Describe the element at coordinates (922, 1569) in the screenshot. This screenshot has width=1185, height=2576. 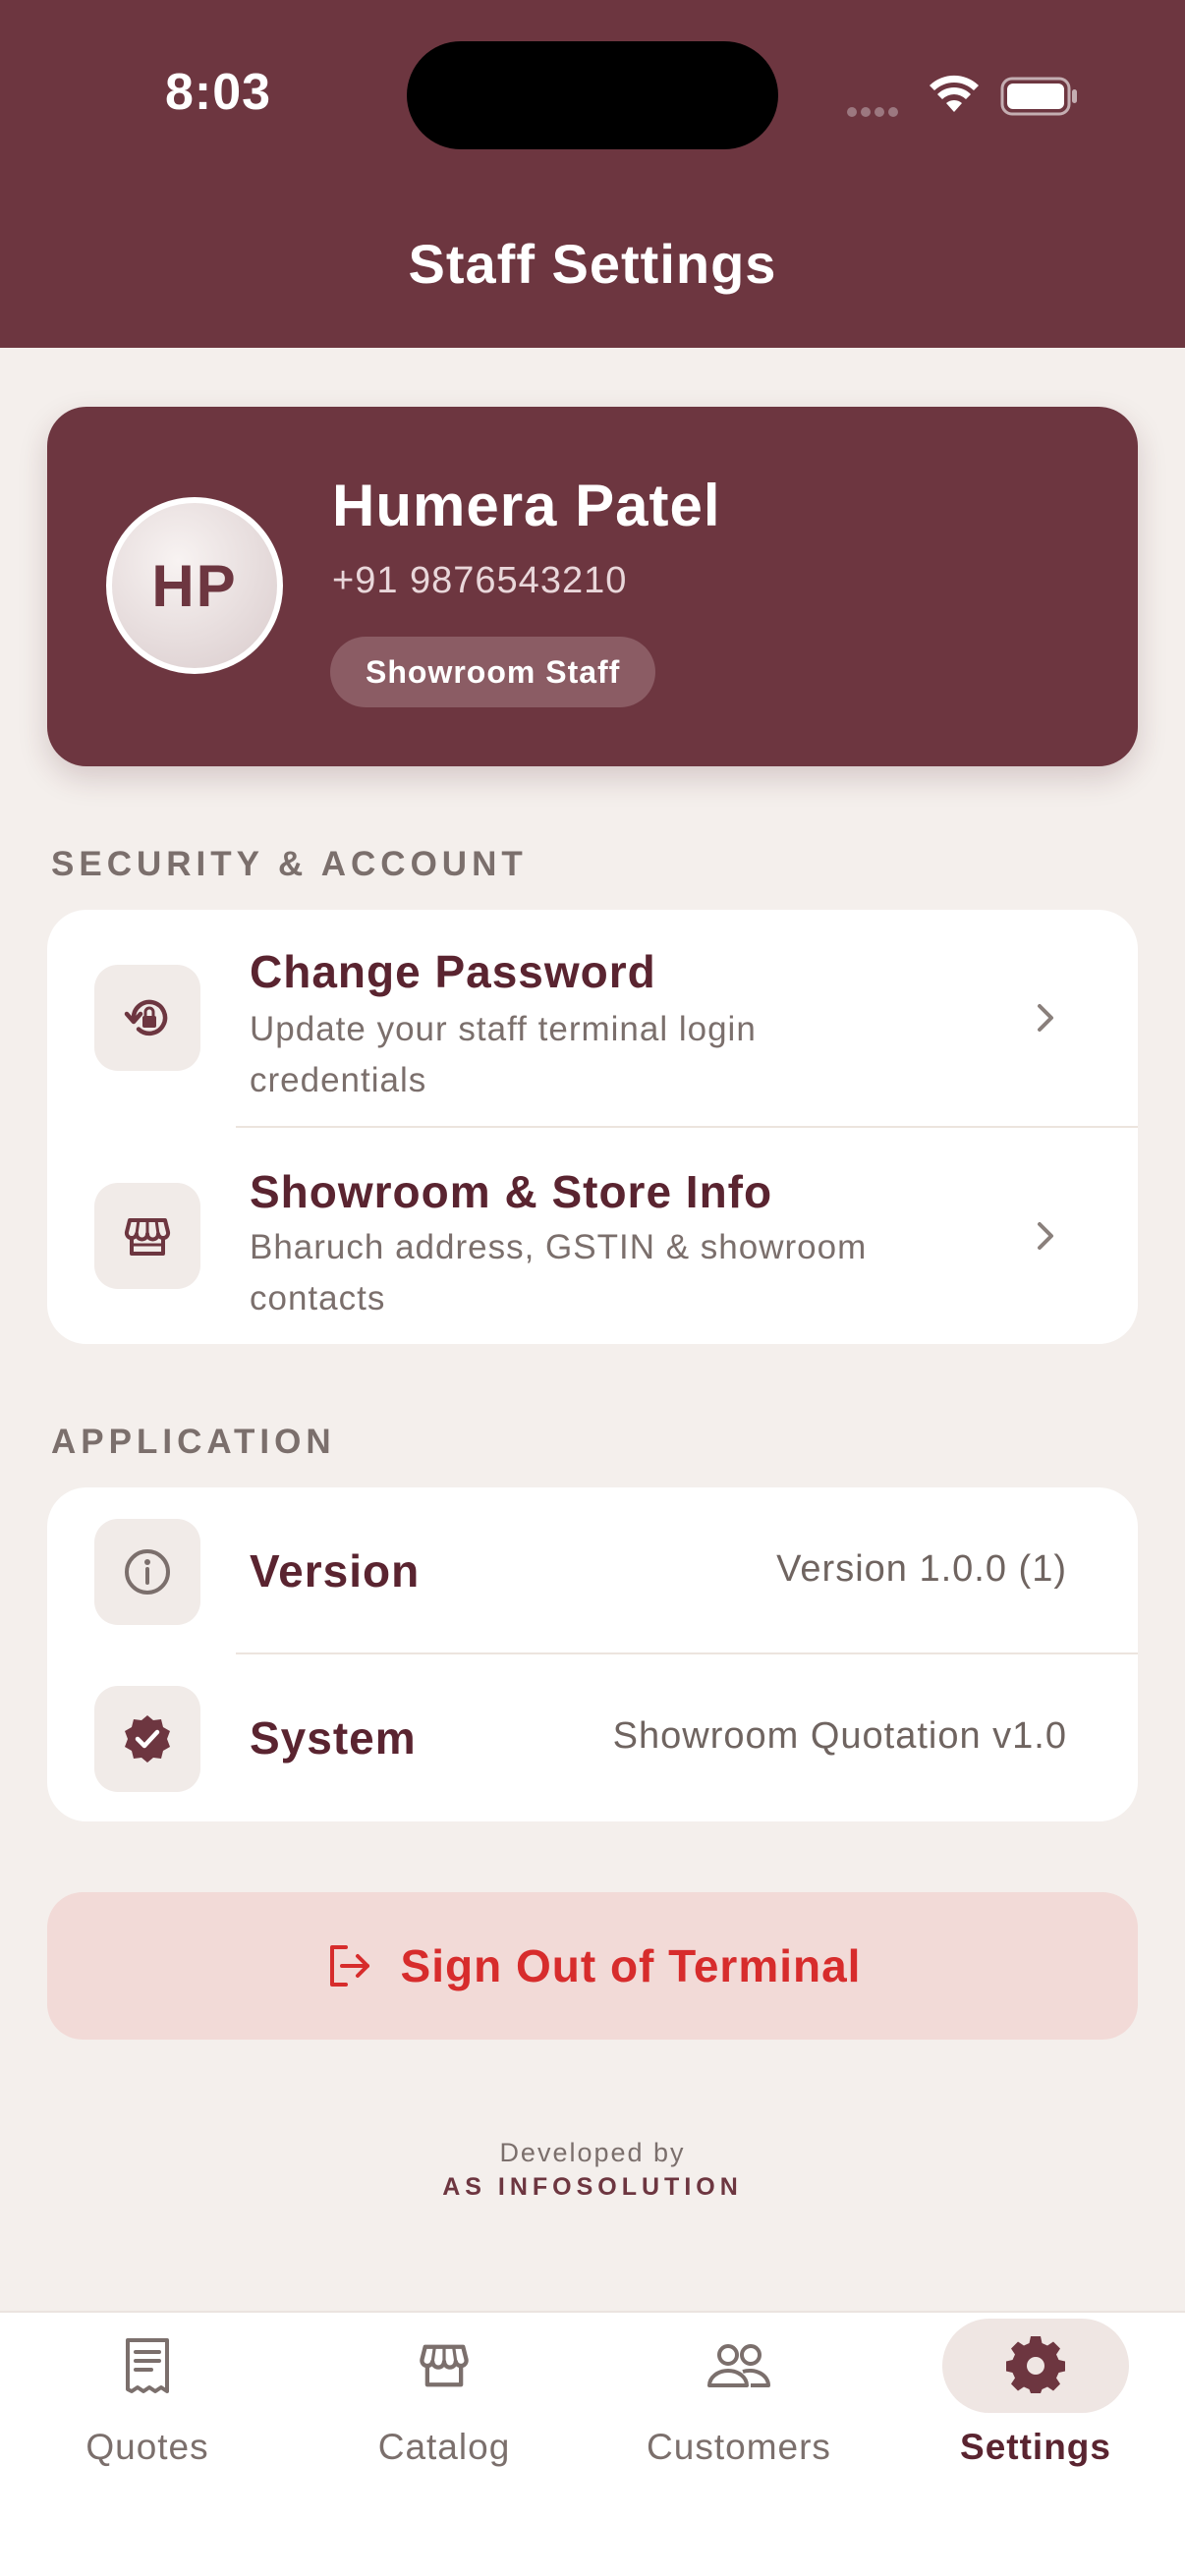
I see `version-value: Version 1.0.0 (1)` at that location.